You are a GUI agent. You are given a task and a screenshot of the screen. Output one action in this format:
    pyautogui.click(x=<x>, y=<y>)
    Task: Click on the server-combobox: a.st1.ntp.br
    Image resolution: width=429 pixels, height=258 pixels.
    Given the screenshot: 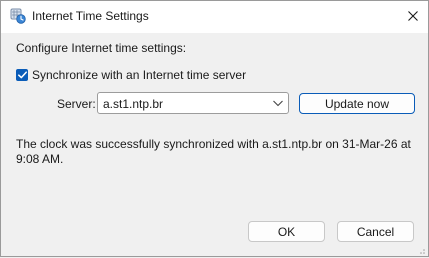 What is the action you would take?
    pyautogui.click(x=193, y=103)
    